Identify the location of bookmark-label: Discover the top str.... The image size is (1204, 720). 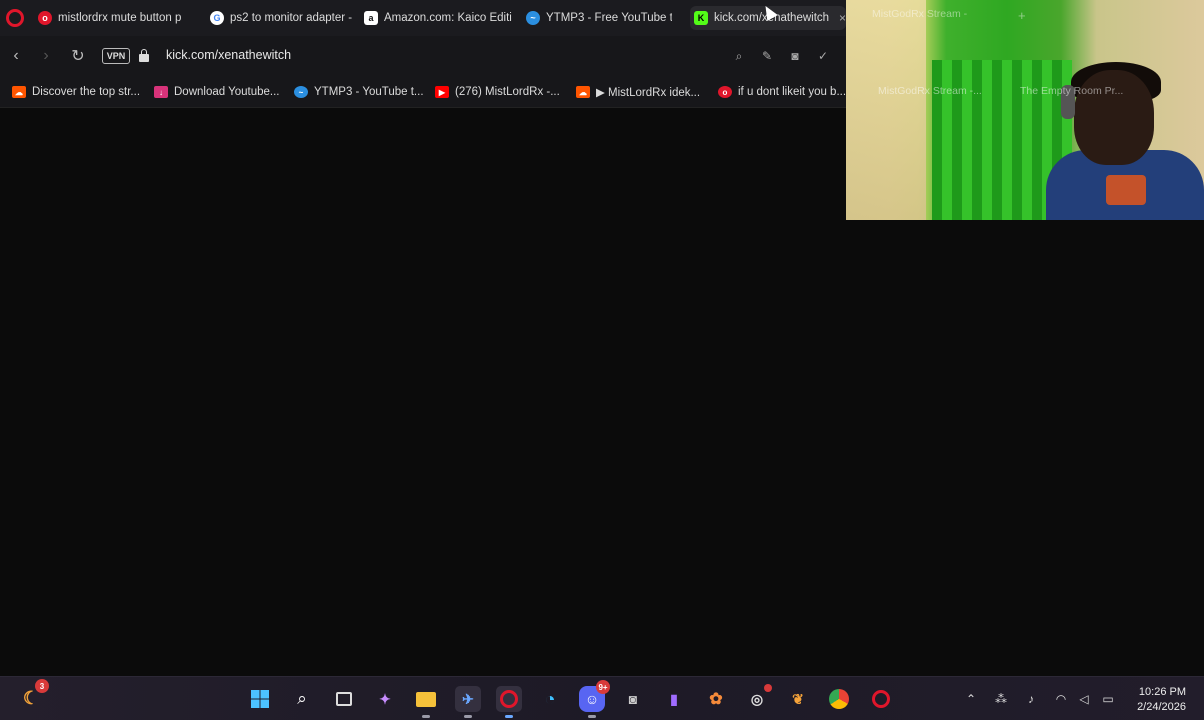
(86, 92).